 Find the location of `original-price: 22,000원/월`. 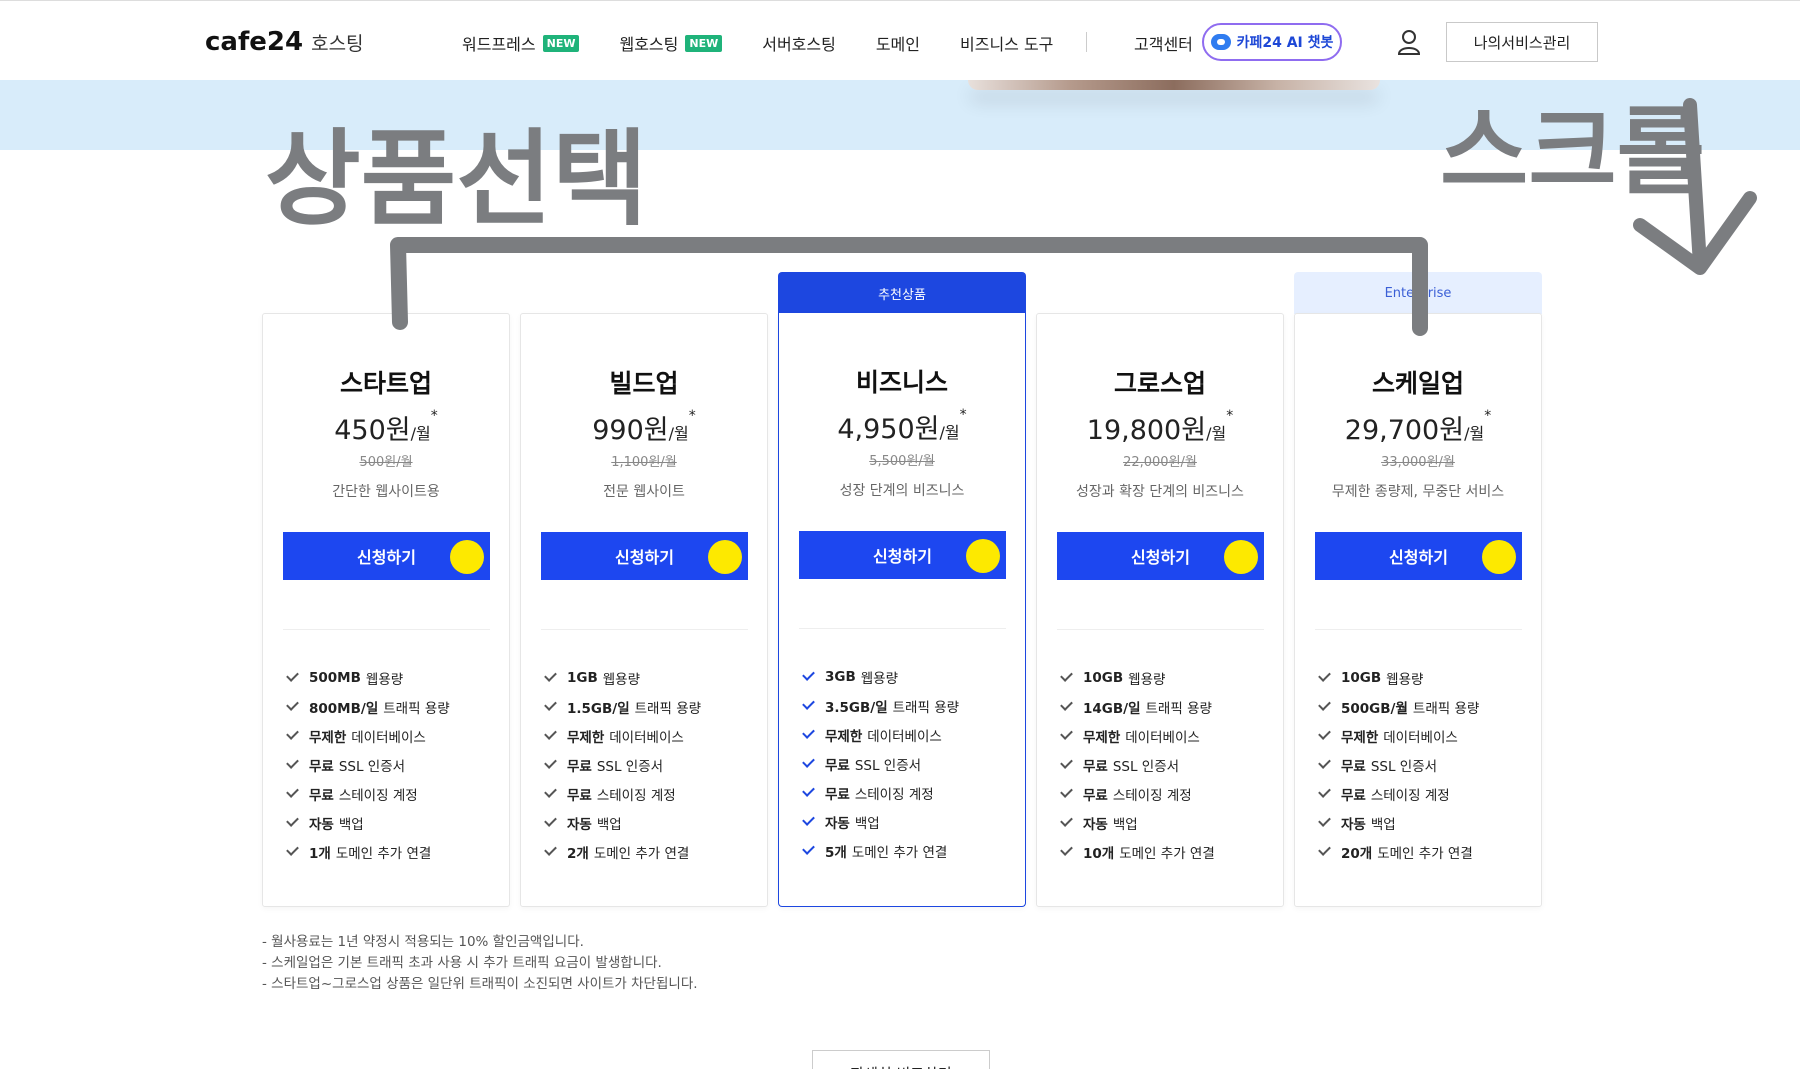

original-price: 22,000원/월 is located at coordinates (1160, 462).